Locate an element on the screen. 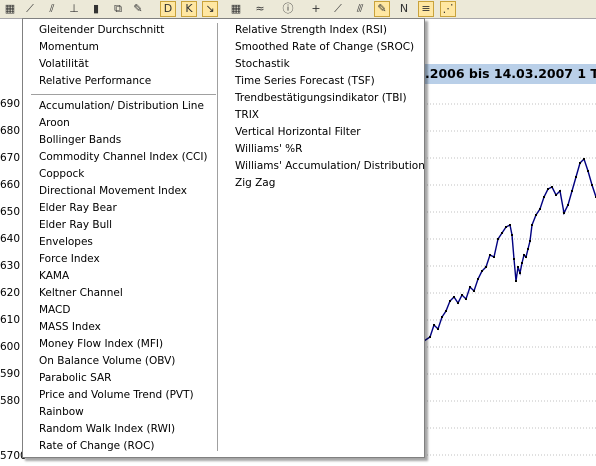 This screenshot has width=596, height=466. ohlc-chart-icon: ⊥ is located at coordinates (74, 9).